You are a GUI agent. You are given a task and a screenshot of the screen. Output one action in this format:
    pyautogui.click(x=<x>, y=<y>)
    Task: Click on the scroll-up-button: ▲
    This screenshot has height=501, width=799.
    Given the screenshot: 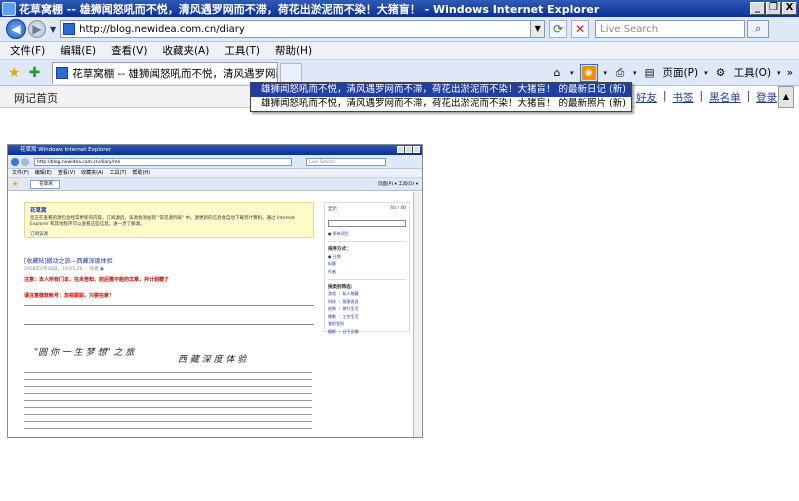 What is the action you would take?
    pyautogui.click(x=786, y=97)
    